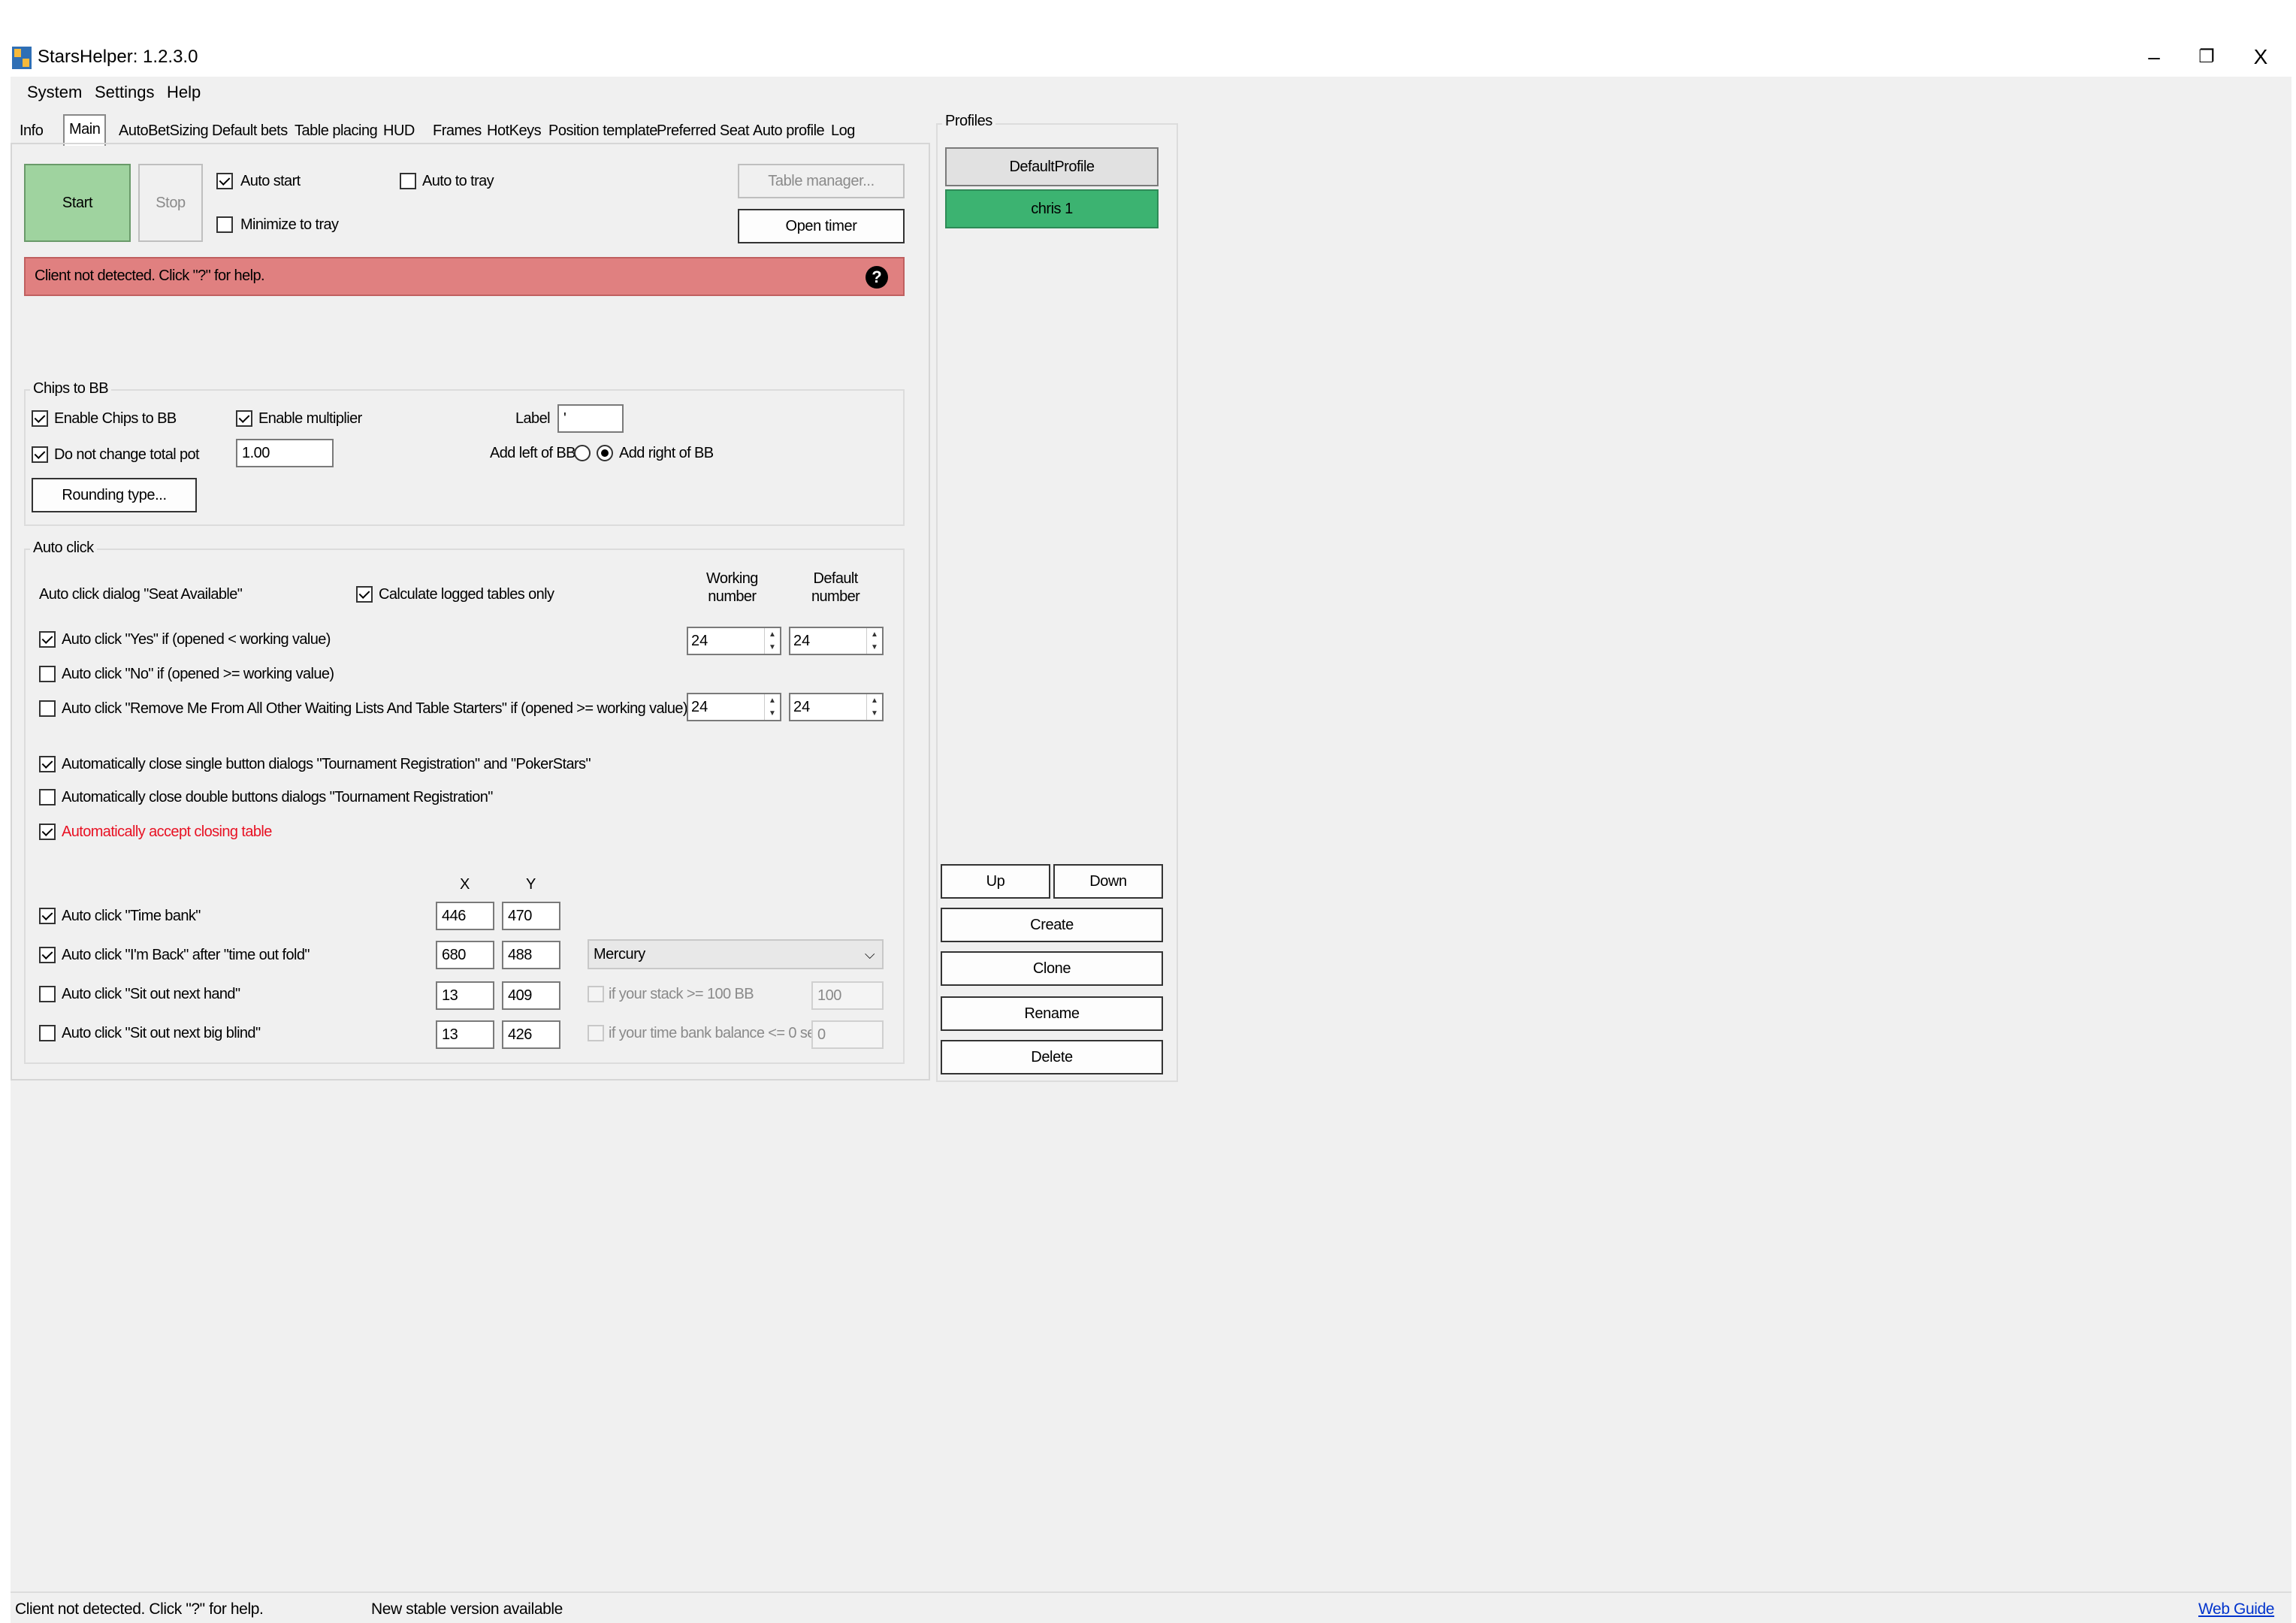 This screenshot has width=2296, height=1623. What do you see at coordinates (47, 832) in the screenshot?
I see `accept-closing-checkbox` at bounding box center [47, 832].